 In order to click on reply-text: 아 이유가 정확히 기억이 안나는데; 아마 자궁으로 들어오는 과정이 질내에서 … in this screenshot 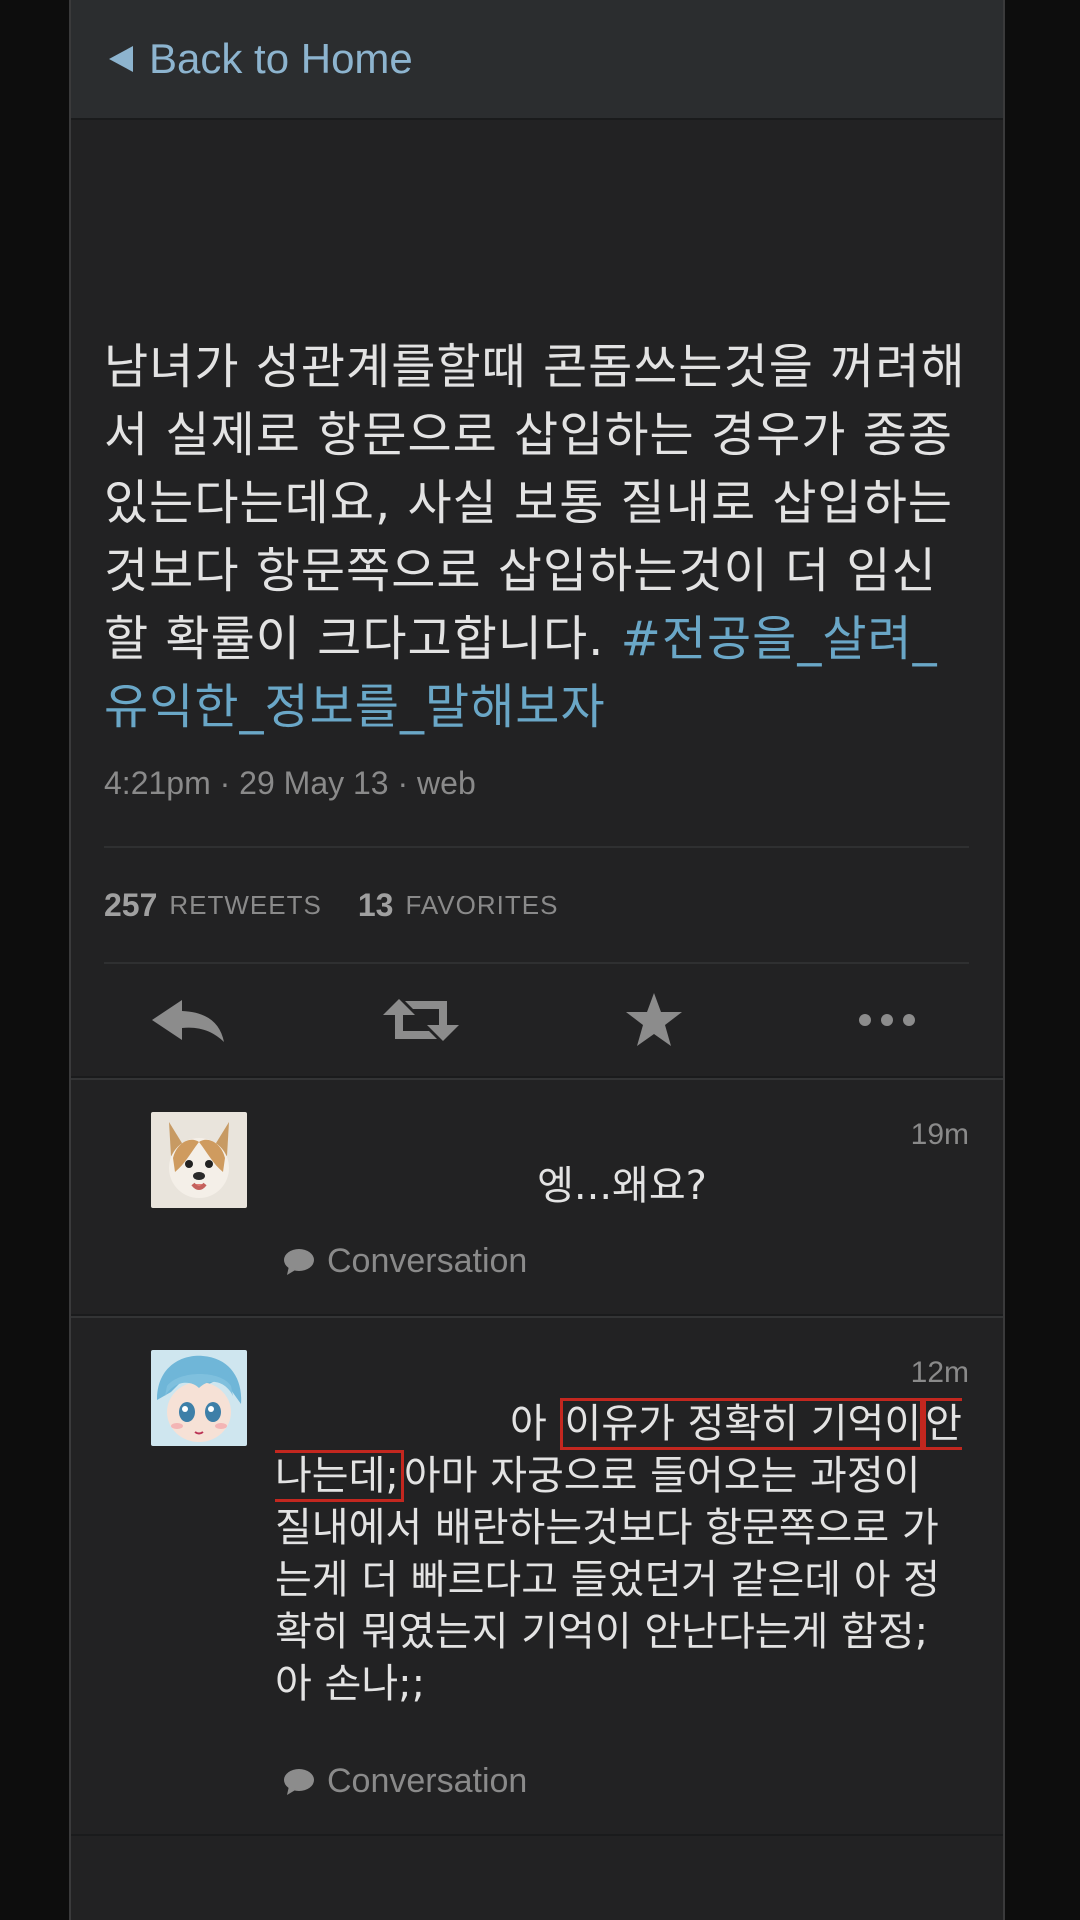, I will do `click(622, 1554)`.